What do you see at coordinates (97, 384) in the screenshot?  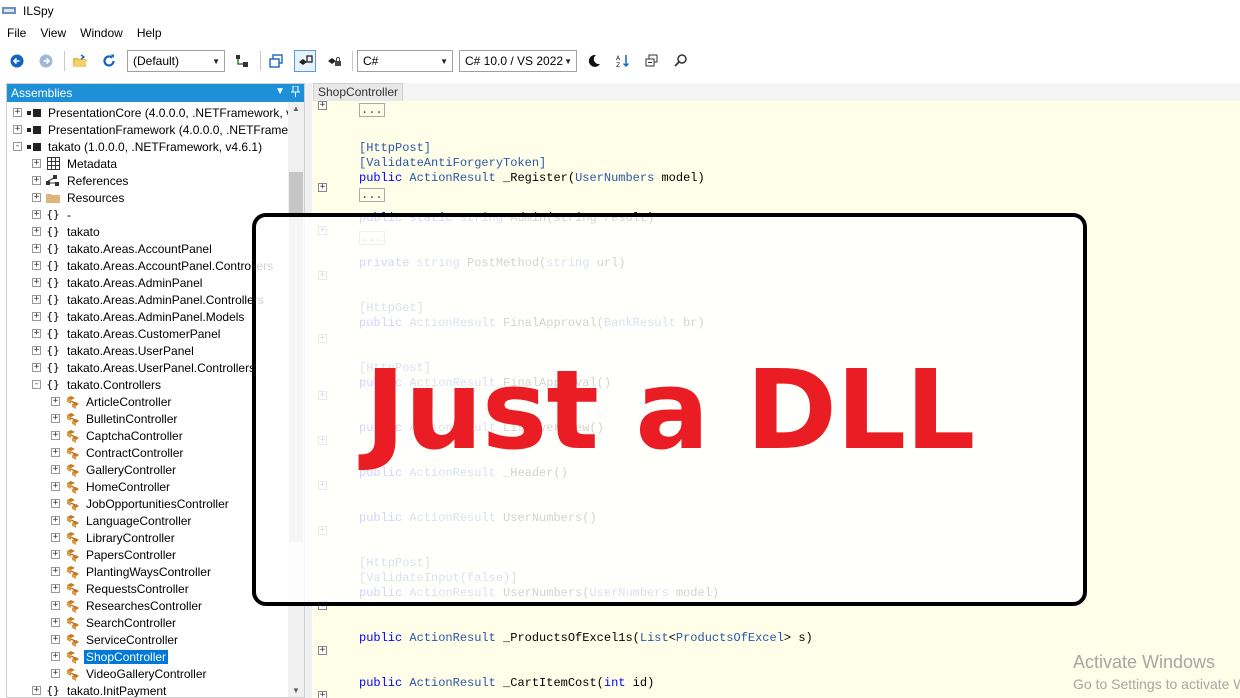 I see `tree-item: -{} takato.Controllers` at bounding box center [97, 384].